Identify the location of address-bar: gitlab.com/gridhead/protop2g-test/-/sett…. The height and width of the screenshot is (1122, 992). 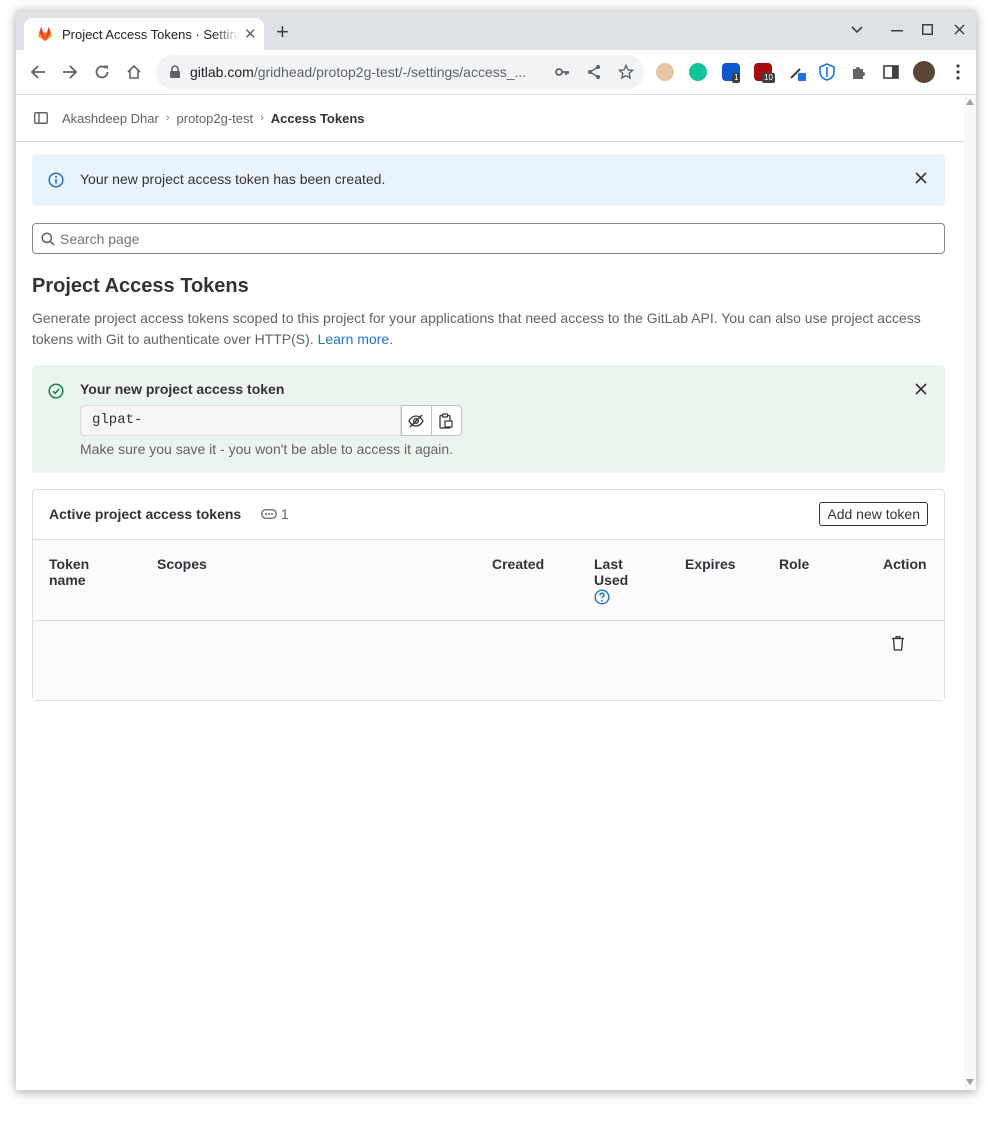
(400, 72).